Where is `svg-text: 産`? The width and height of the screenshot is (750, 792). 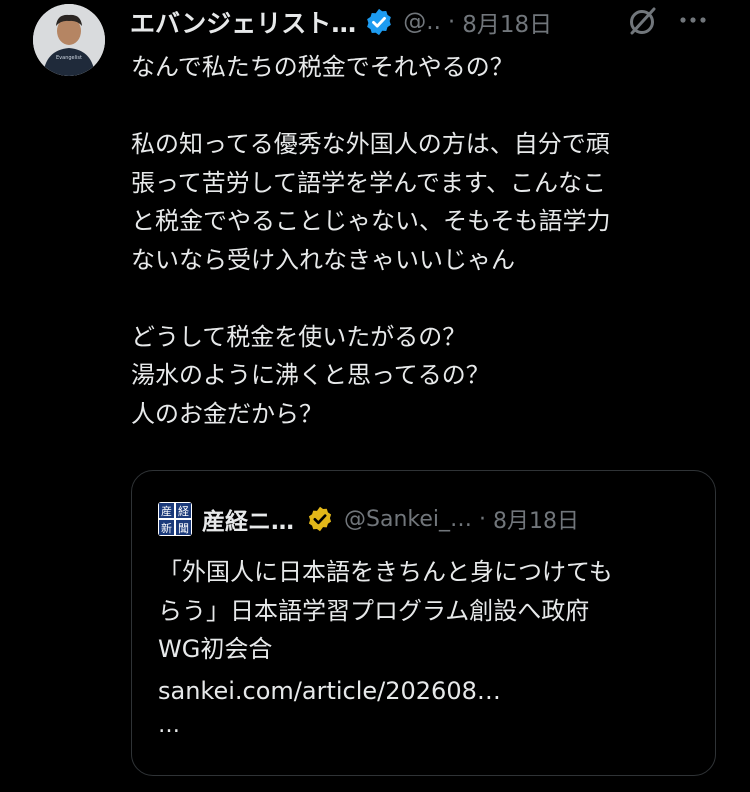
svg-text: 産 is located at coordinates (166, 511).